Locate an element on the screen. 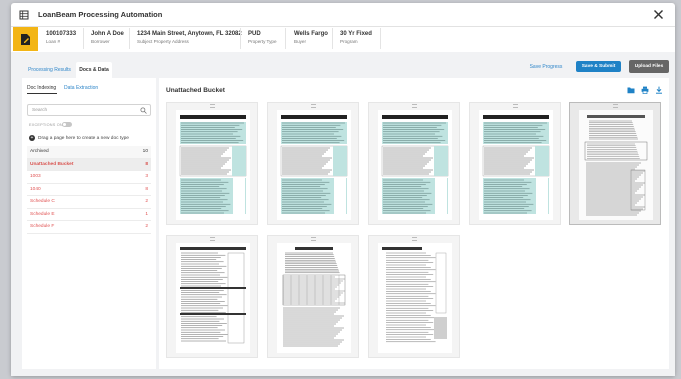 This screenshot has width=681, height=379. upload-files-button: Upload Files is located at coordinates (649, 66).